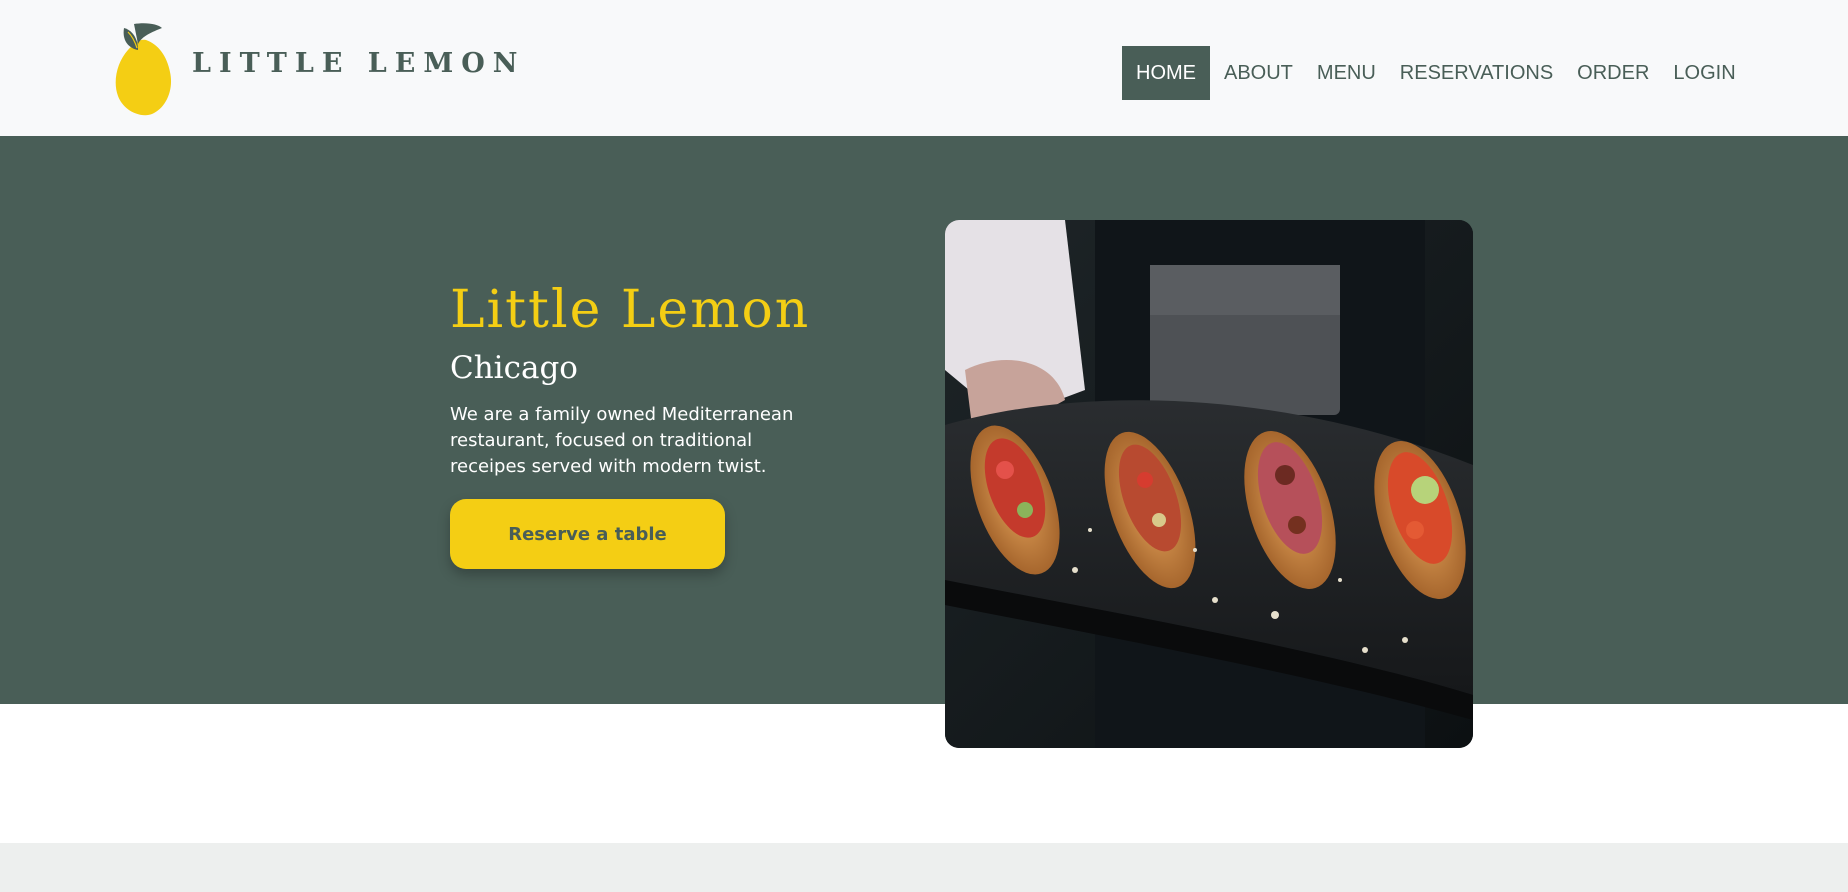 The height and width of the screenshot is (892, 1848). Describe the element at coordinates (587, 534) in the screenshot. I see `reserve-table-button: Reserve a table` at that location.